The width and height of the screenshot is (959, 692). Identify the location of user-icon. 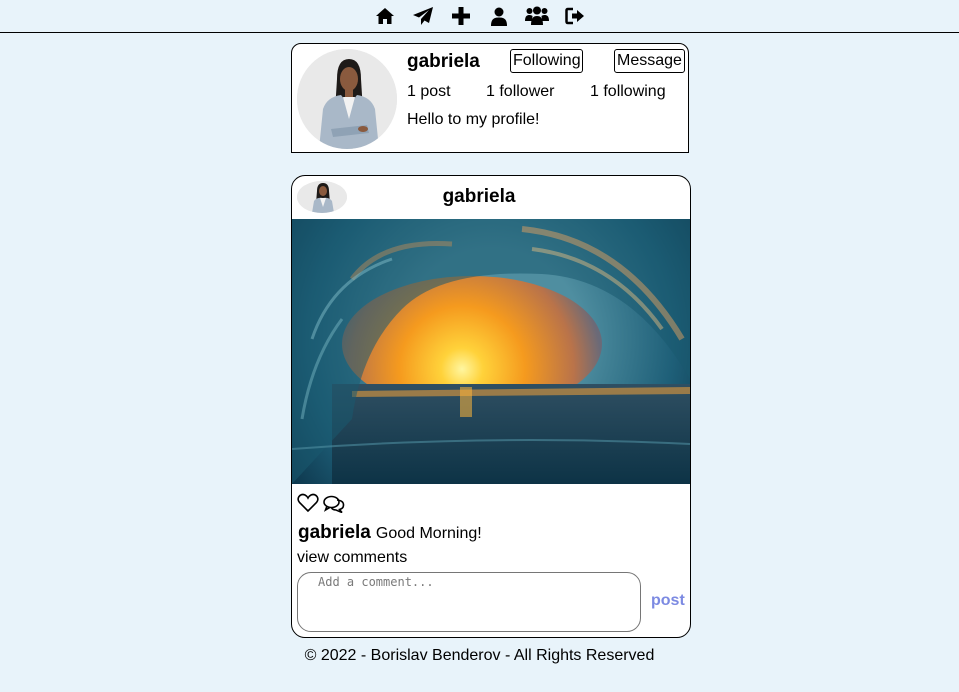
(498, 16).